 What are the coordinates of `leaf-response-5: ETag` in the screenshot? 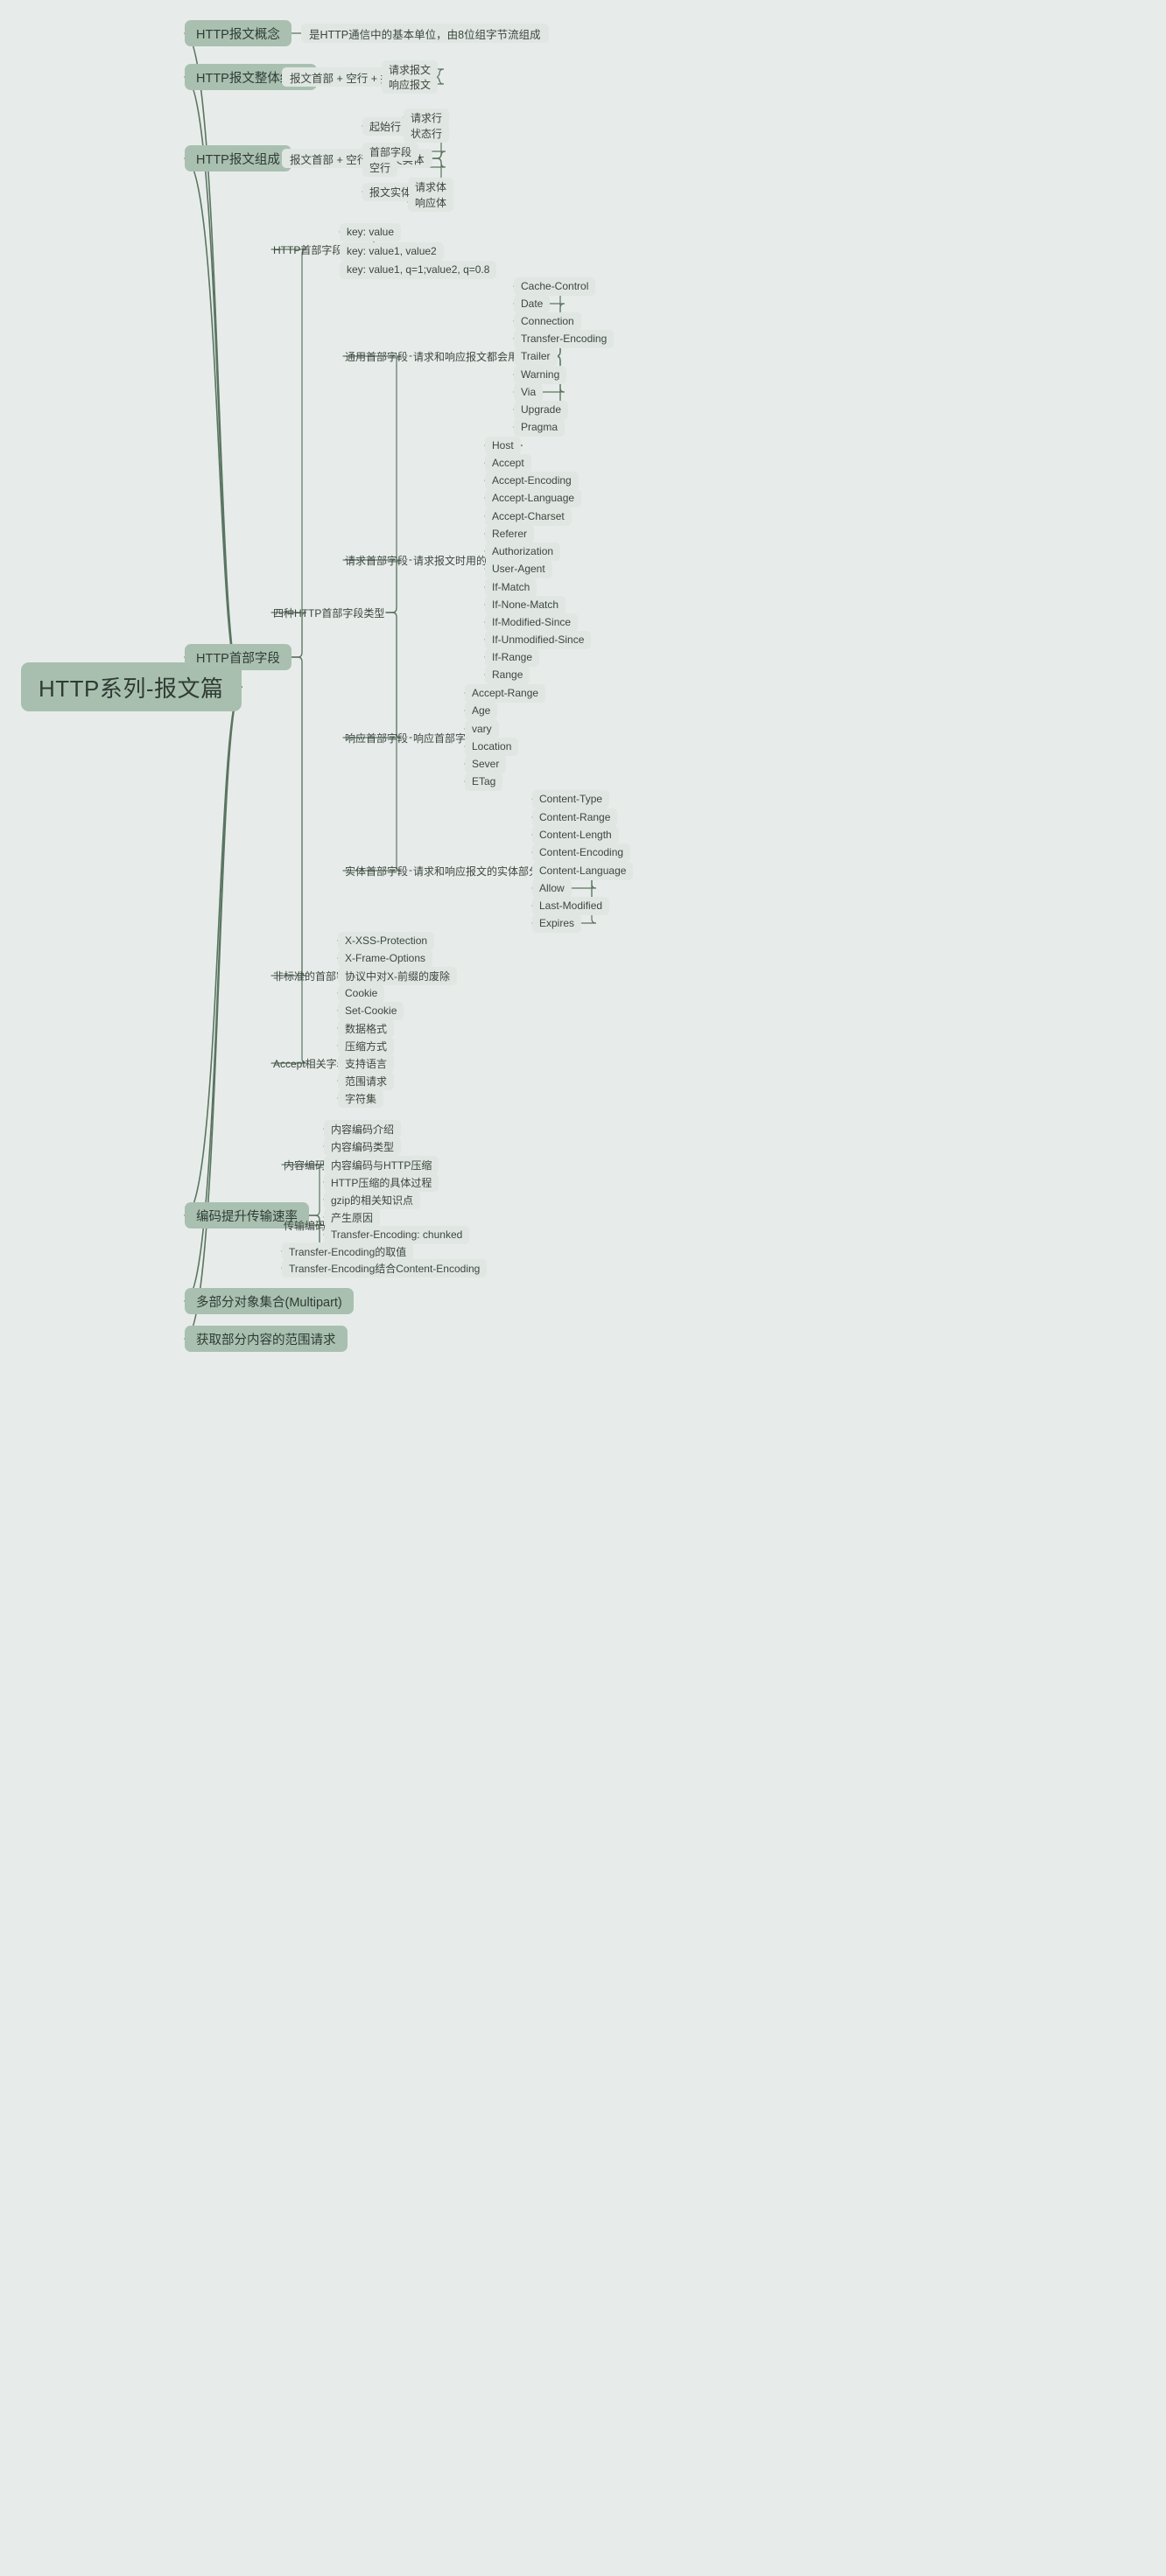 It's located at (484, 781).